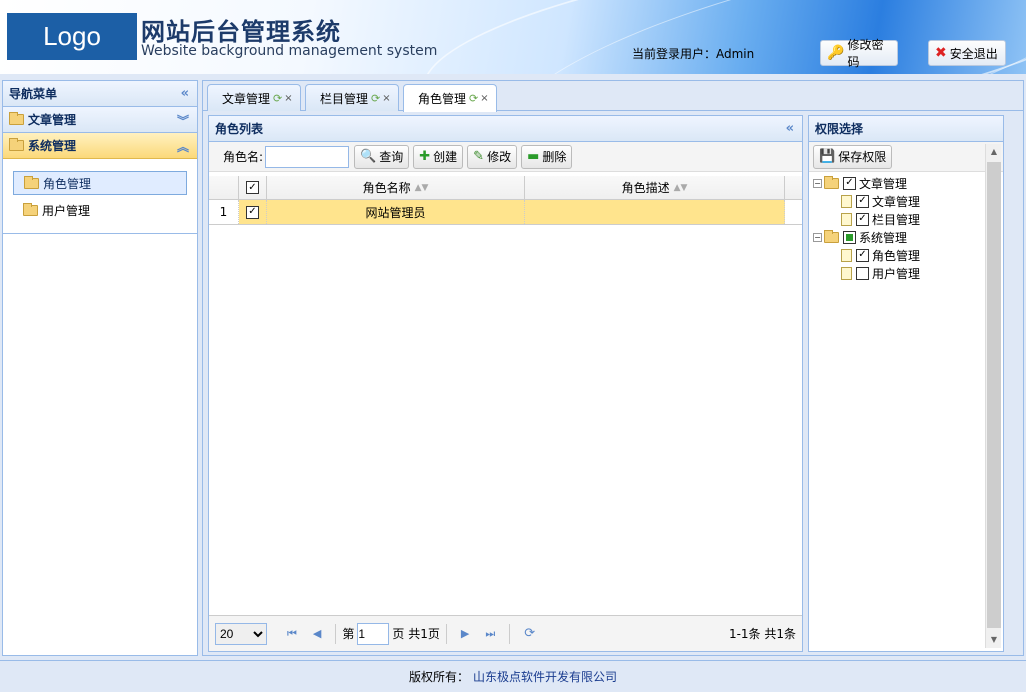 This screenshot has width=1026, height=692. I want to click on prev-page-icon: ◀, so click(317, 633).